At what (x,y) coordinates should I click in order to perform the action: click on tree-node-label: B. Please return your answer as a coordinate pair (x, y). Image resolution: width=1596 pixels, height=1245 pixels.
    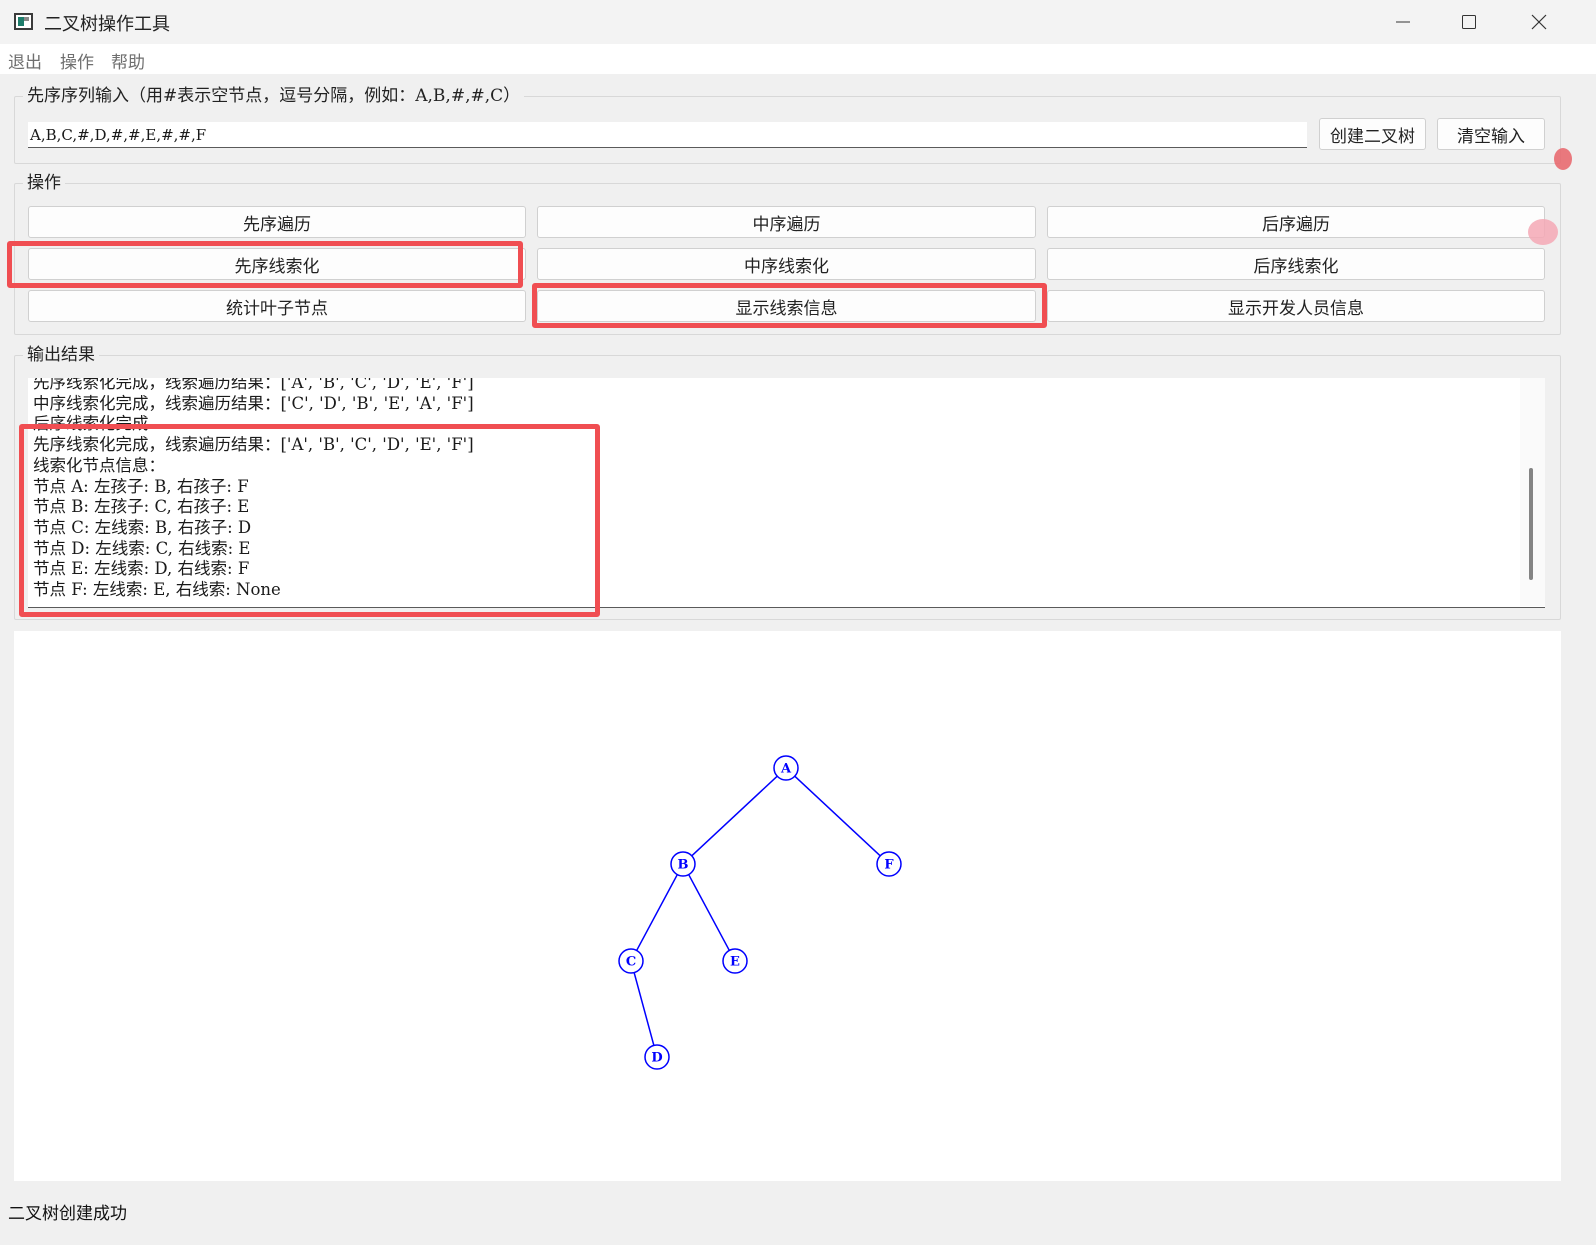
    Looking at the image, I should click on (683, 865).